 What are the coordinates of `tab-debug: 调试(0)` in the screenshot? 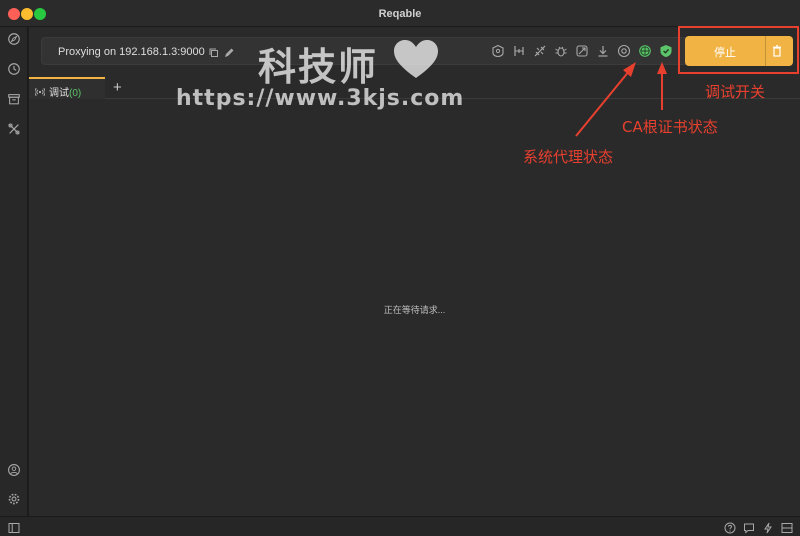 It's located at (67, 88).